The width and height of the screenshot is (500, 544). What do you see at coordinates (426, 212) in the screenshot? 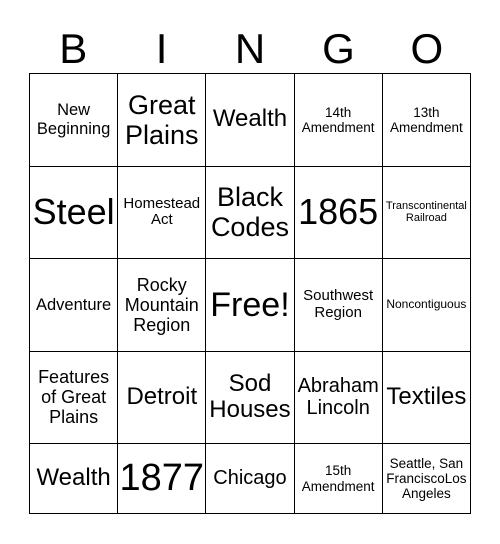
I see `bingo-cell: Transcontinental Railroad` at bounding box center [426, 212].